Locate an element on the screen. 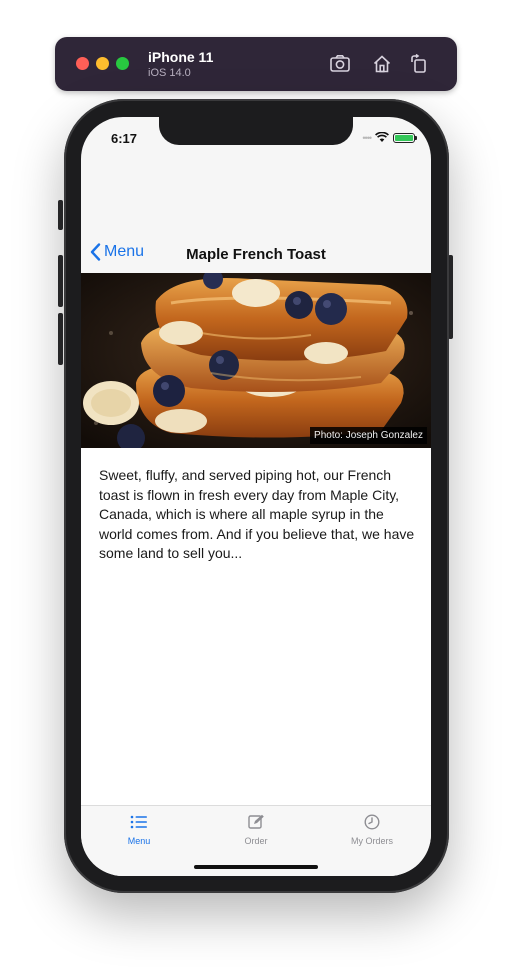 The height and width of the screenshot is (967, 512). navigation-bar: Menu Maple French Toast is located at coordinates (256, 255).